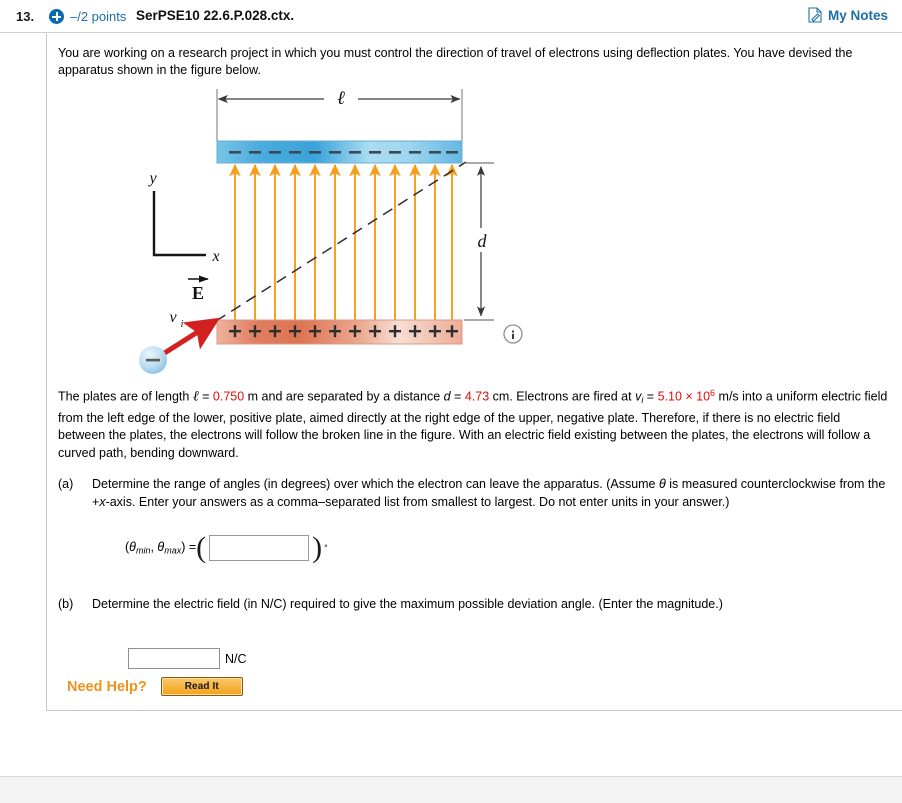 This screenshot has width=902, height=803. What do you see at coordinates (205, 396) in the screenshot?
I see `eq-1: =` at bounding box center [205, 396].